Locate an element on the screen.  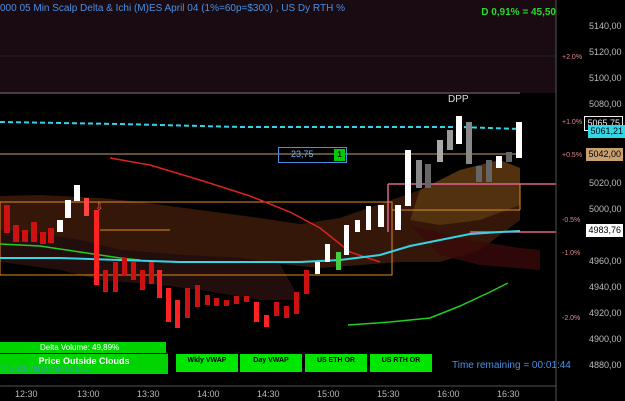
x-tick: 15:30 is located at coordinates (388, 394).